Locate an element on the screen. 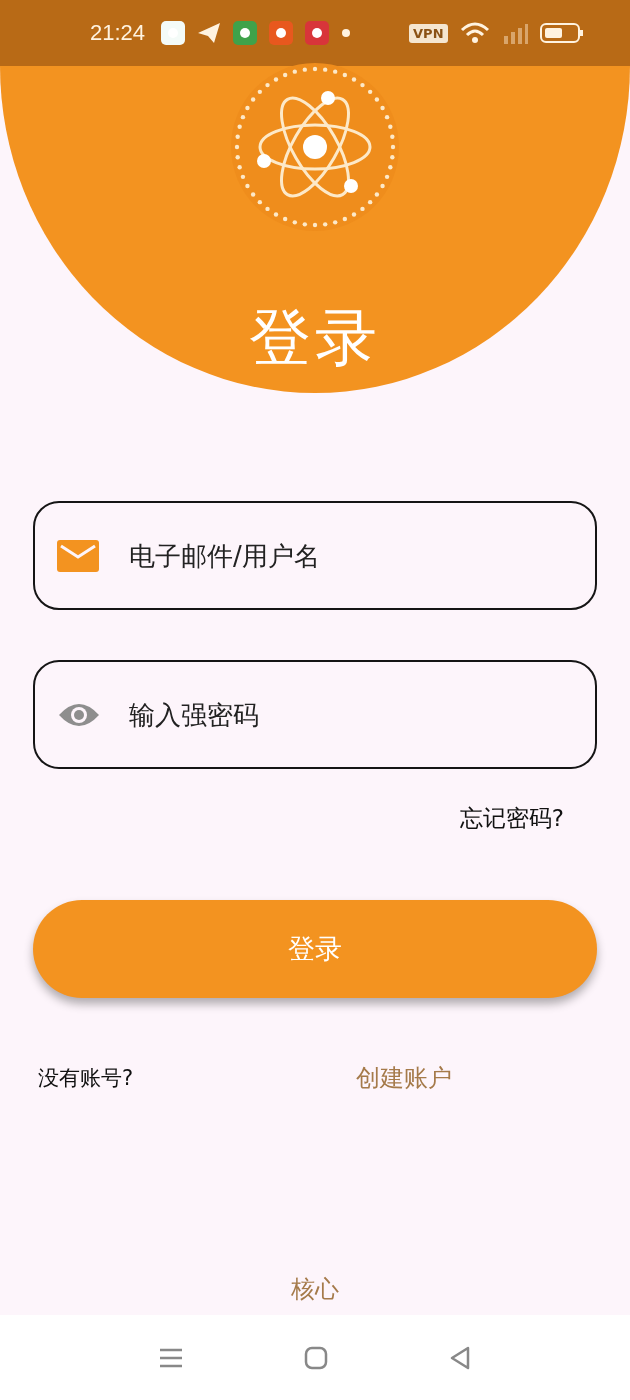 The height and width of the screenshot is (1400, 630). vpn-badge: VPN is located at coordinates (428, 33).